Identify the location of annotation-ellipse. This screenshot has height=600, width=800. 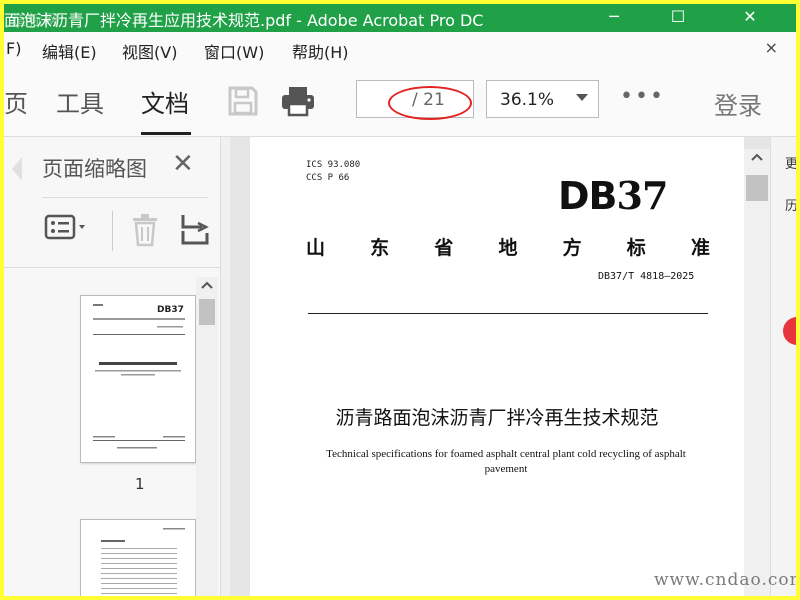
(430, 103).